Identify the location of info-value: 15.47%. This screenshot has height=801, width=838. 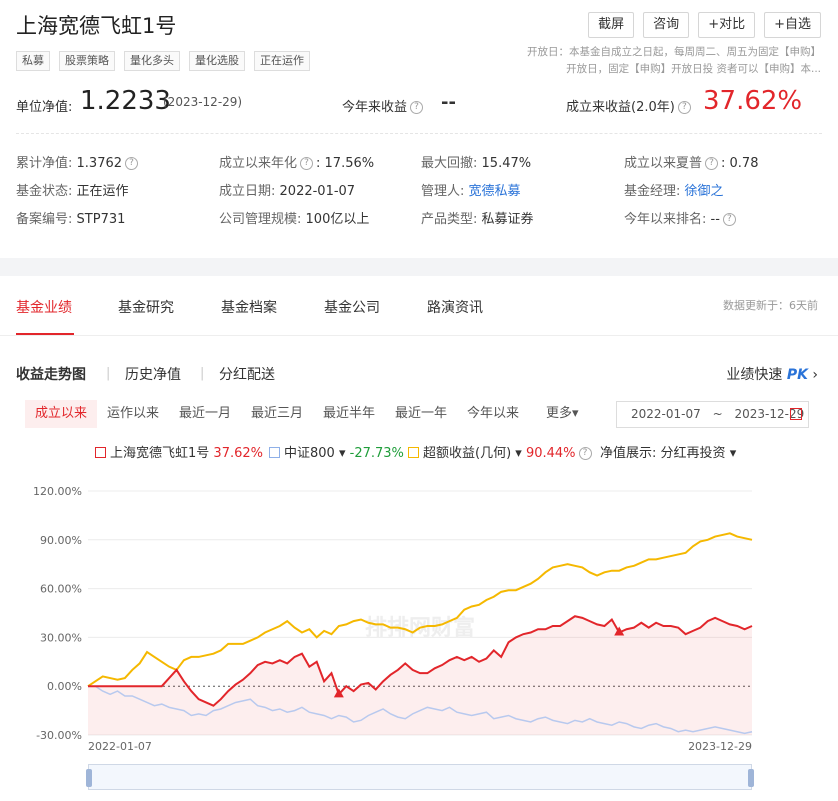
(506, 163).